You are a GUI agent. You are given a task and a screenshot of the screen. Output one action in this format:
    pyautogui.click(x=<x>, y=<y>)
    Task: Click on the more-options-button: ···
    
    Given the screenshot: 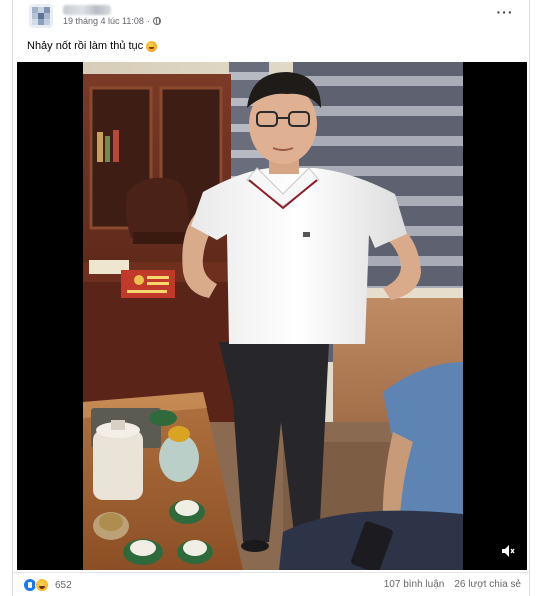 What is the action you would take?
    pyautogui.click(x=505, y=13)
    